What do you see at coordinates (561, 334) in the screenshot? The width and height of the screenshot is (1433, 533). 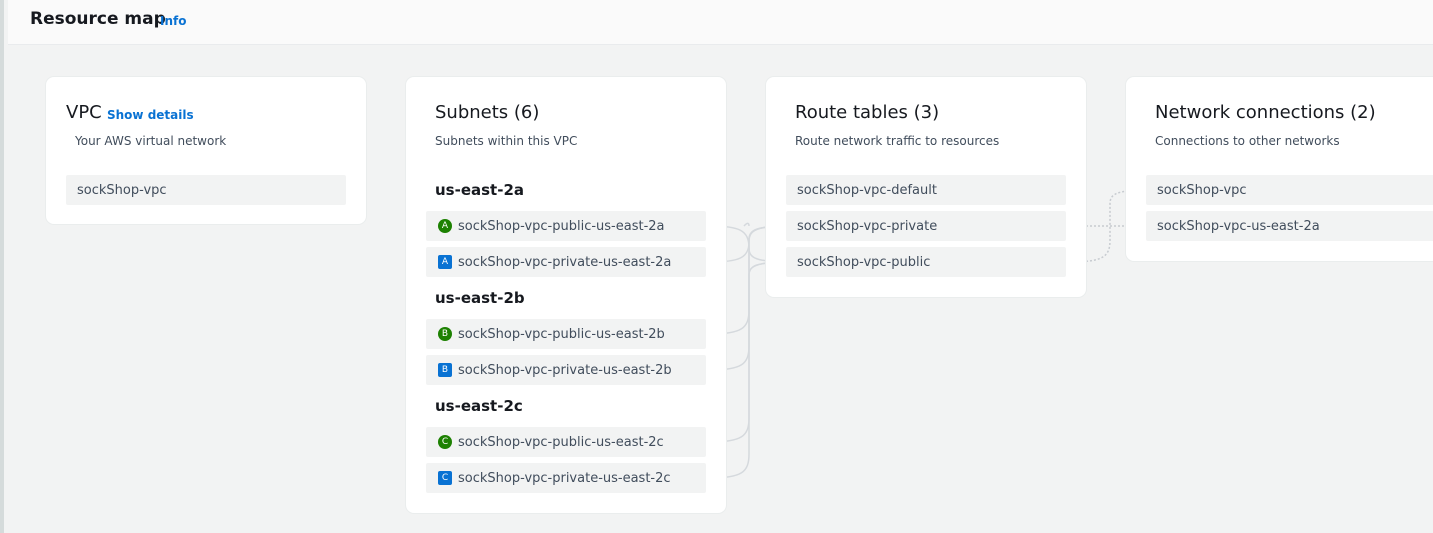 I see `subnet-item-label: sockShop-vpc-public-us-east-2b` at bounding box center [561, 334].